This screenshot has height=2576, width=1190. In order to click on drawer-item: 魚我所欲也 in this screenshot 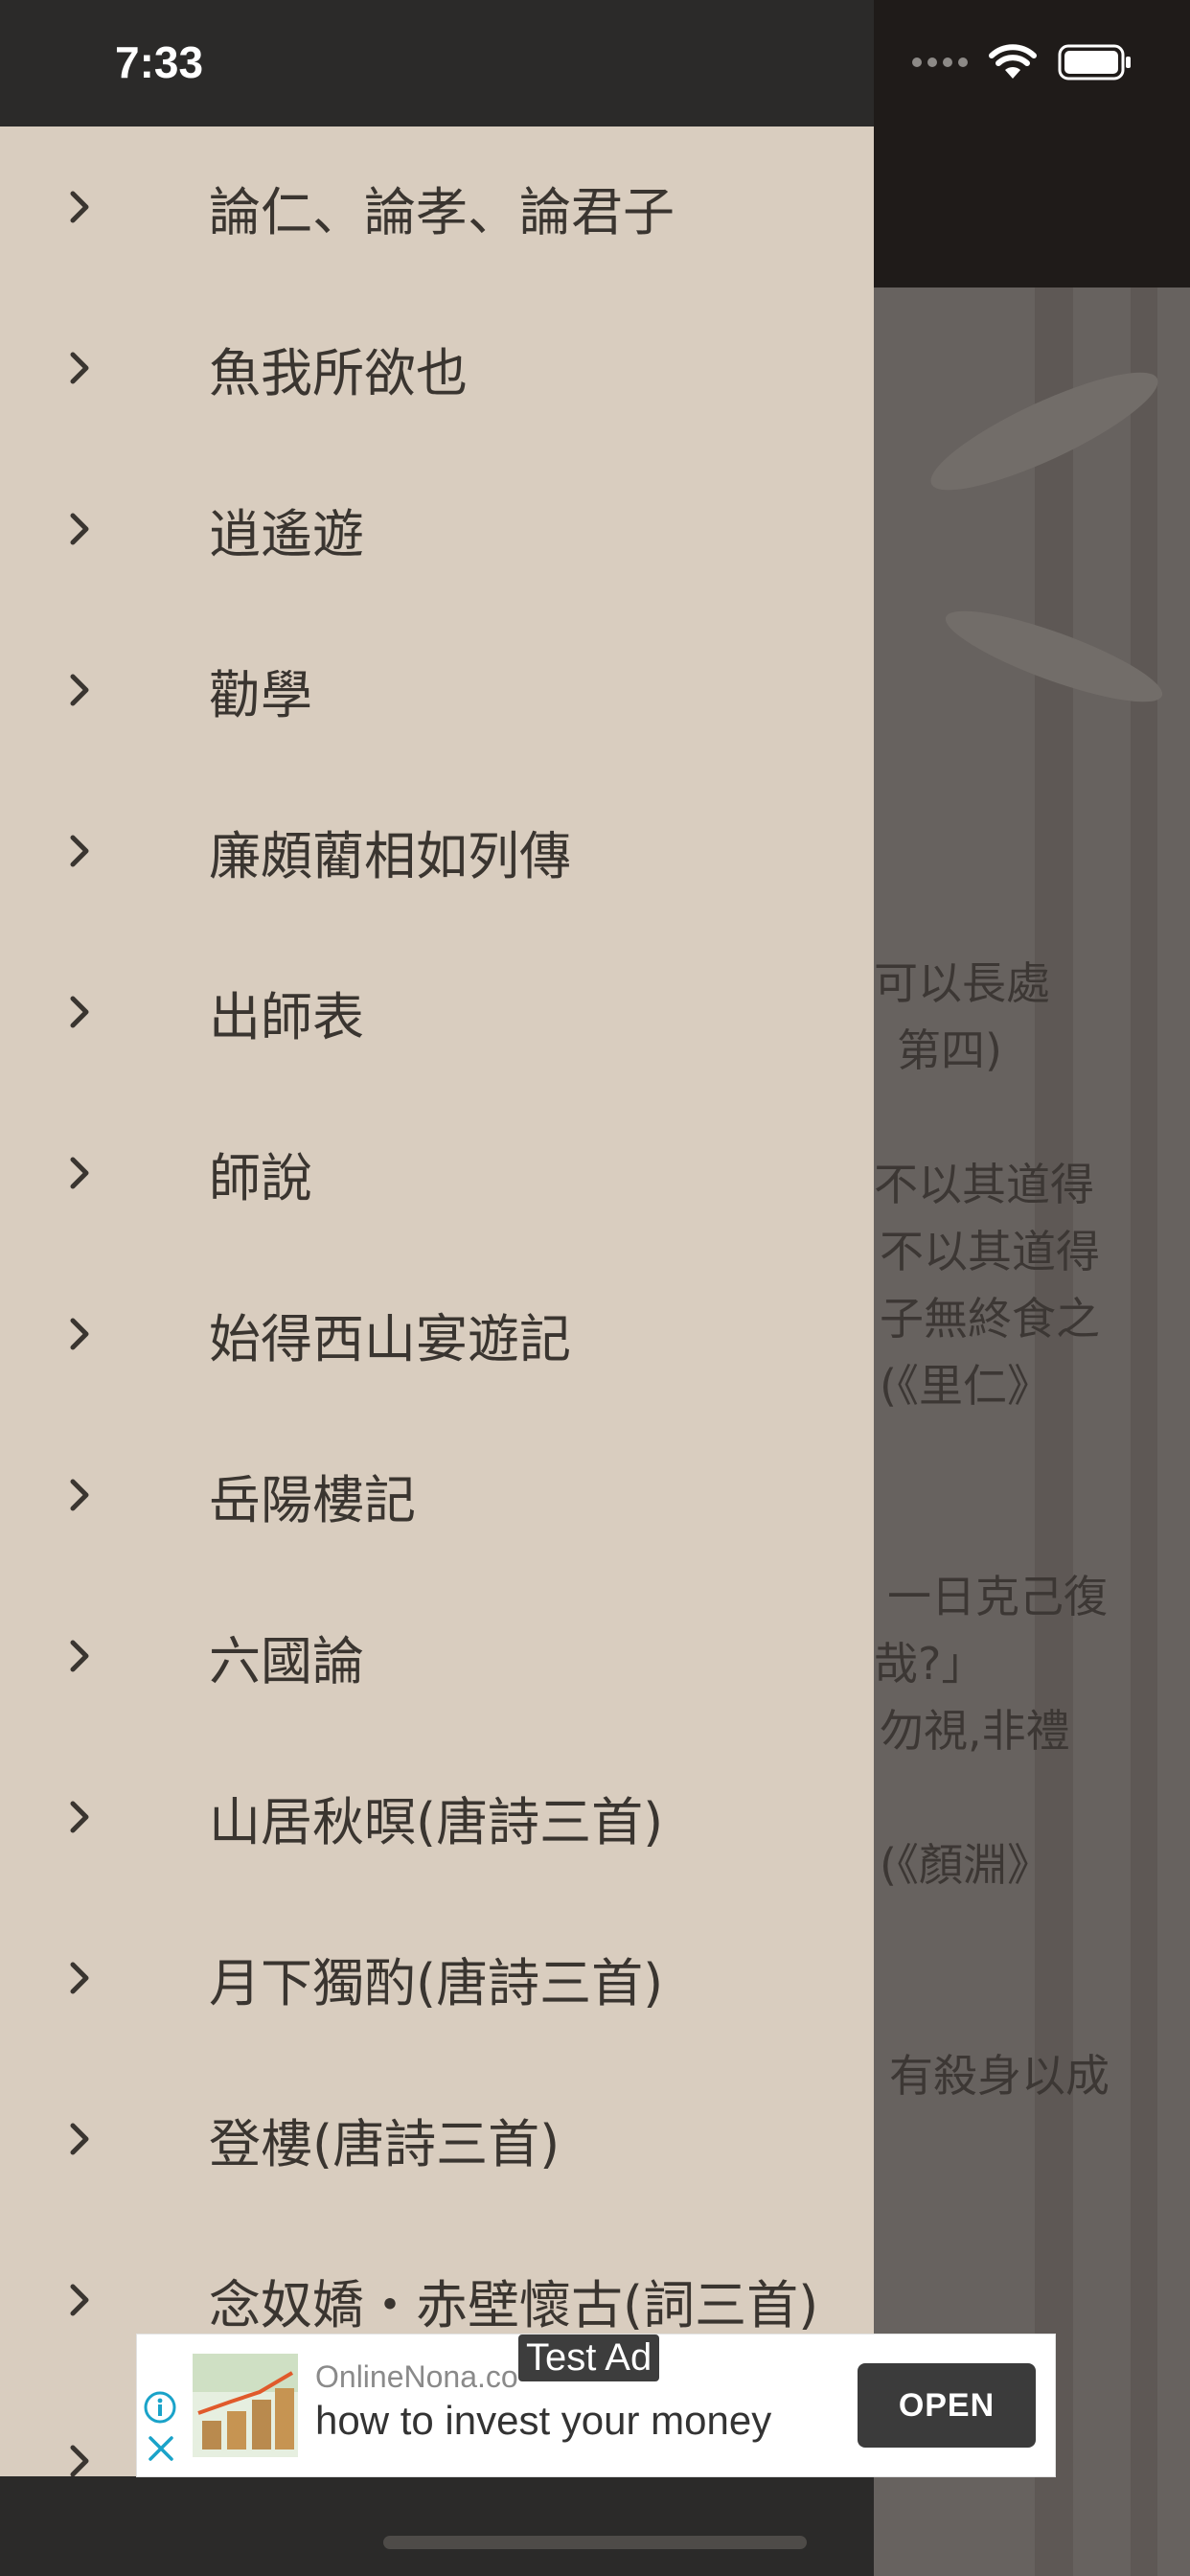, I will do `click(437, 368)`.